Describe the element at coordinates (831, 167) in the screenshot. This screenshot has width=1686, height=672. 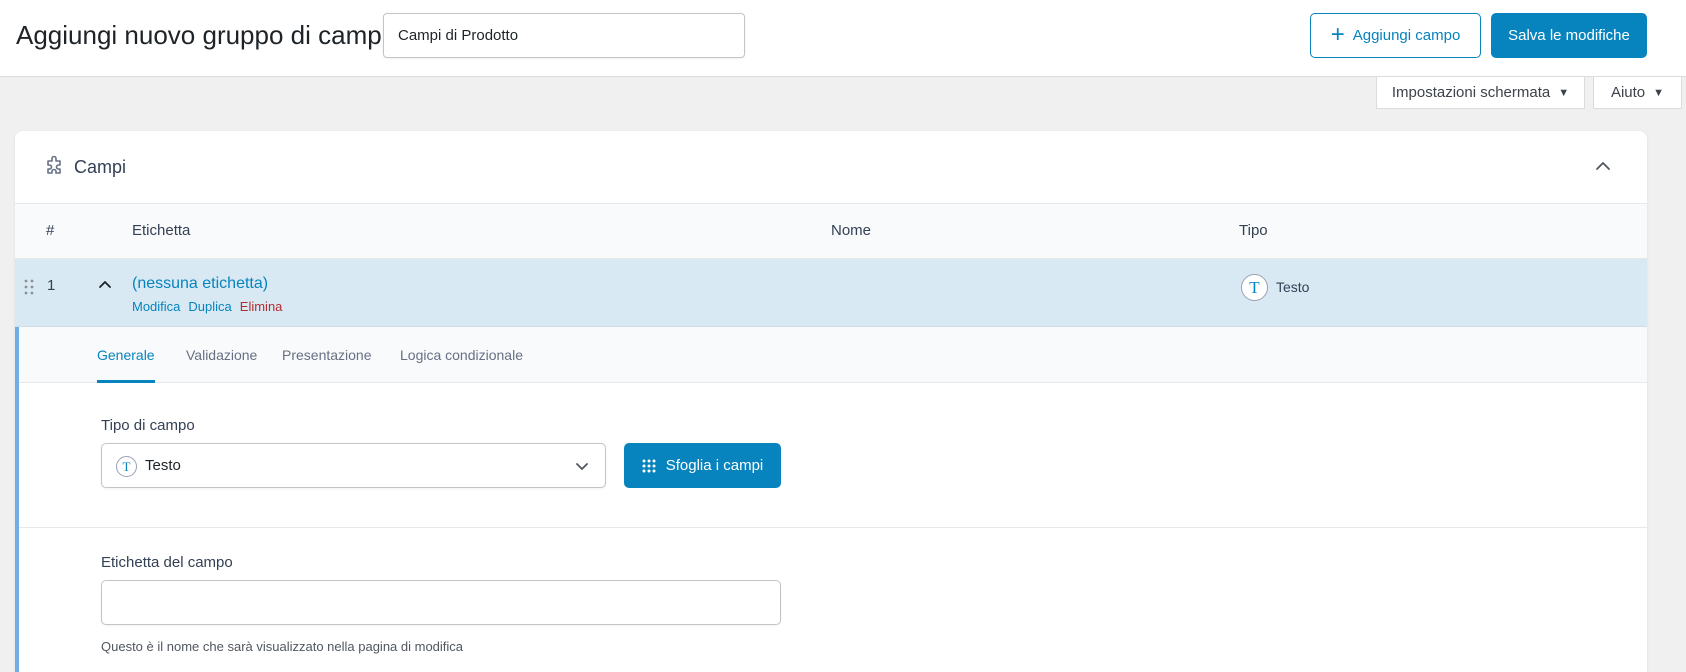
I see `fields-panel-header: Campi` at that location.